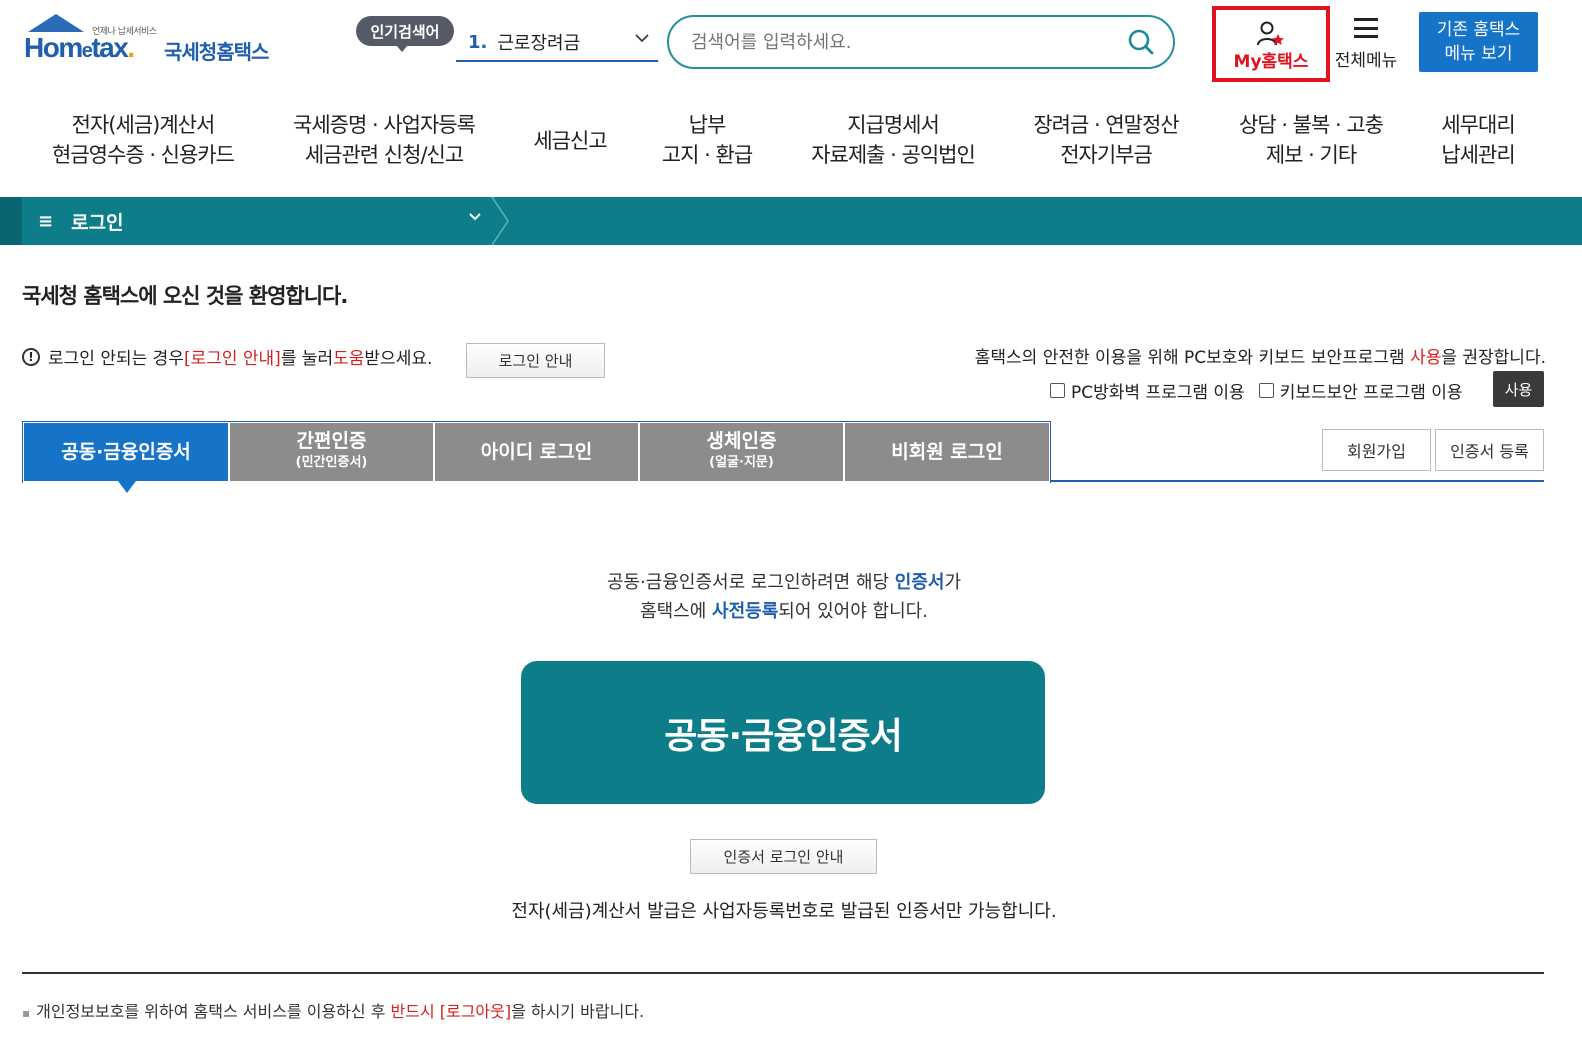  Describe the element at coordinates (79, 47) in the screenshot. I see `logo-brand: Hometax.` at that location.